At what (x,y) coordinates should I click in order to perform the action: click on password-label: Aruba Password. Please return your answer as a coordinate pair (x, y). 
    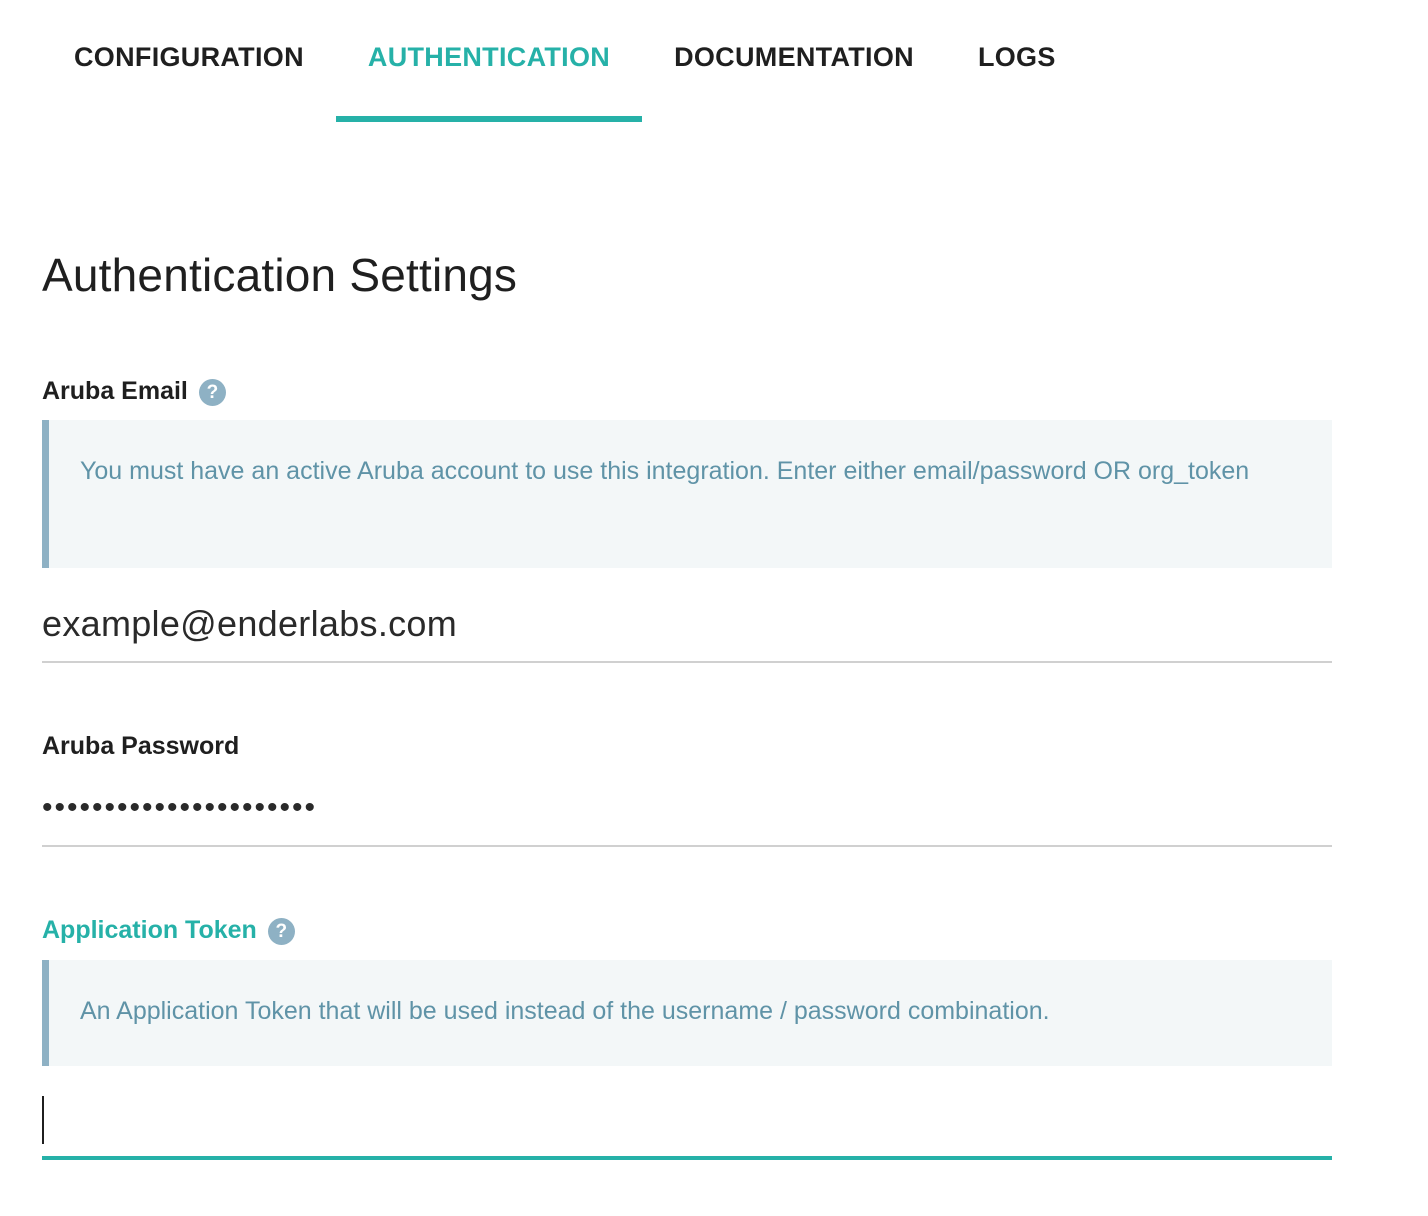
    Looking at the image, I should click on (140, 746).